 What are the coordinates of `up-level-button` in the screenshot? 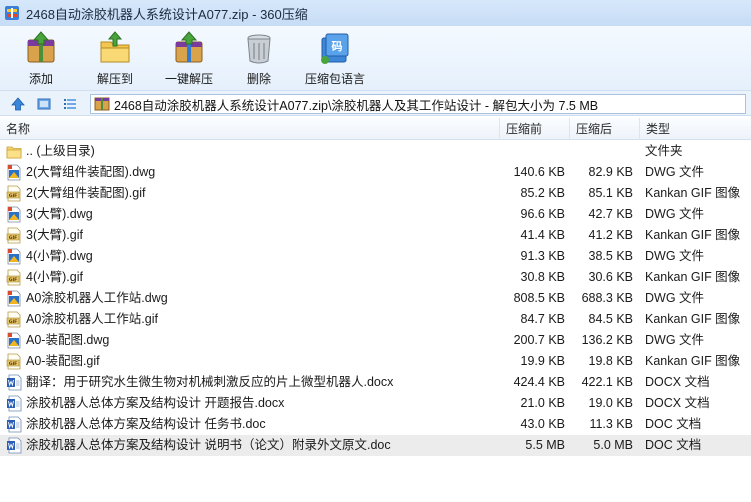 It's located at (18, 104).